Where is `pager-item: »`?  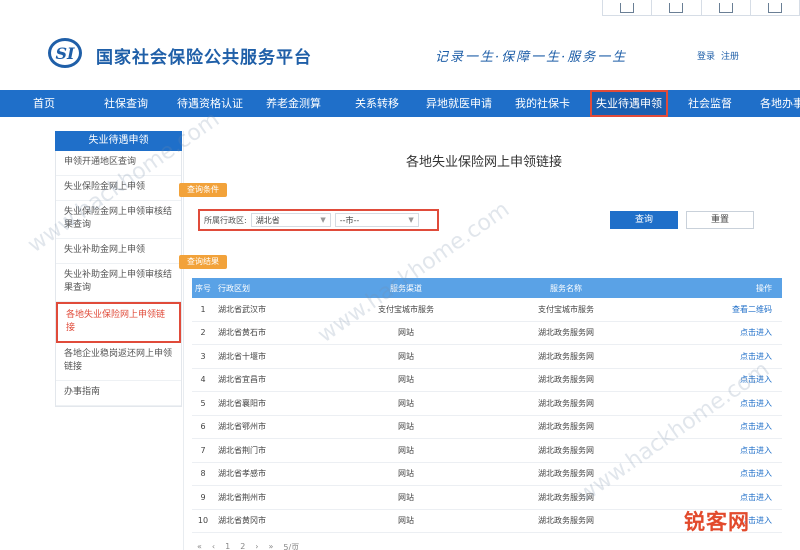 pager-item: » is located at coordinates (271, 546).